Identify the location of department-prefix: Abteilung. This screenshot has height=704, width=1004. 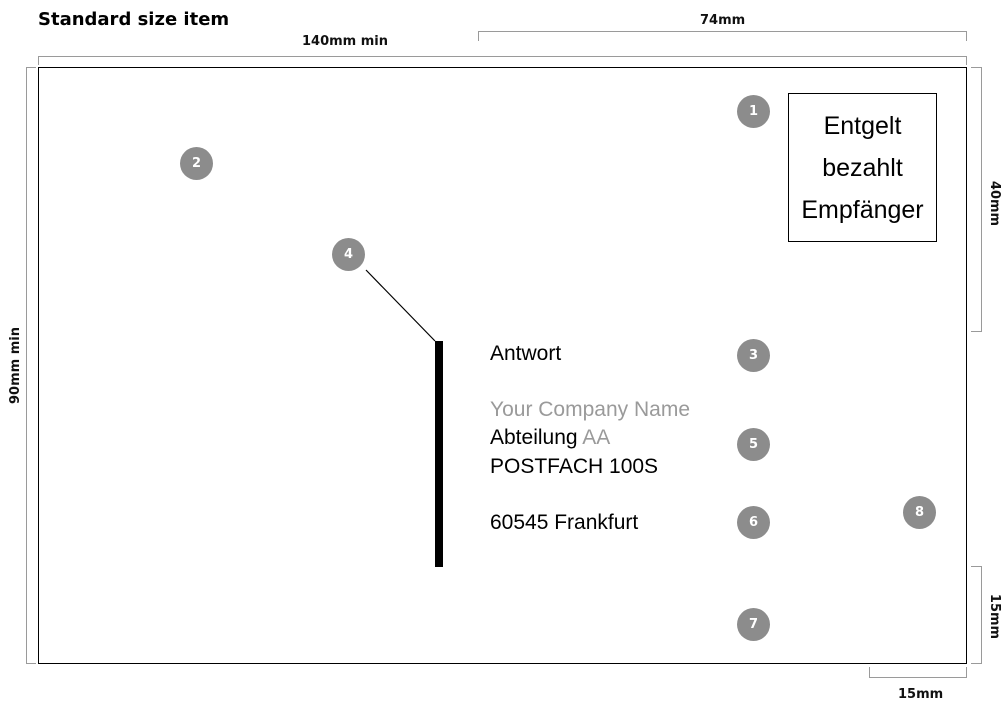
(534, 437).